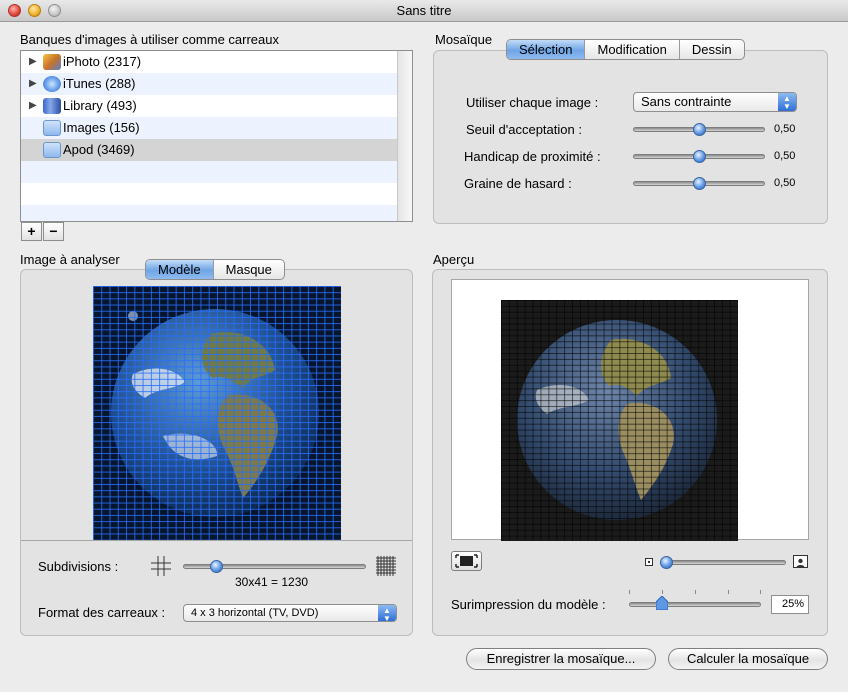 Image resolution: width=848 pixels, height=692 pixels. Describe the element at coordinates (404, 136) in the screenshot. I see `list-scrollbar` at that location.